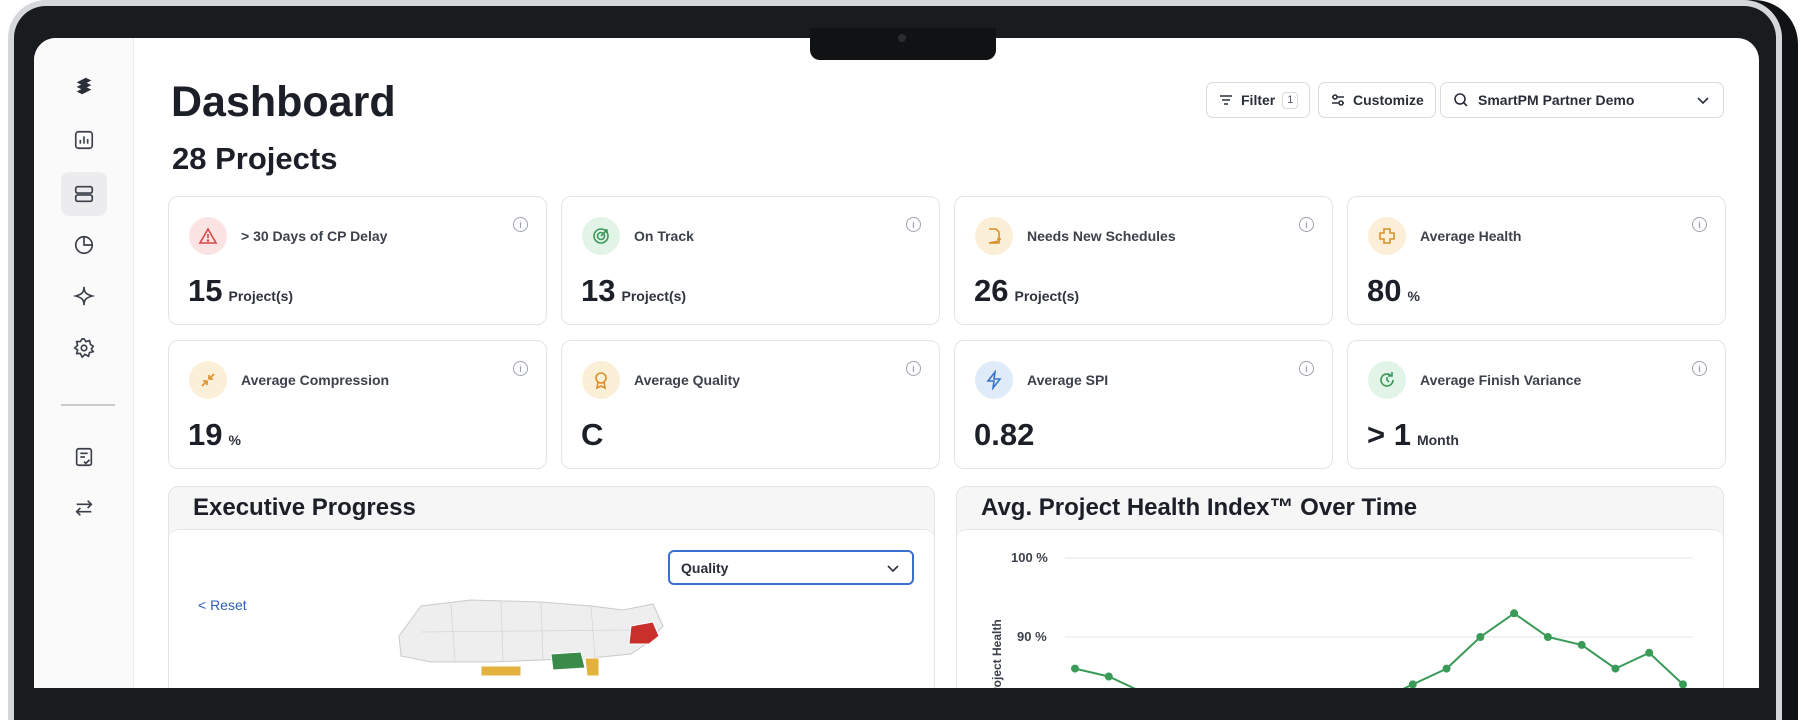 The image size is (1801, 720). Describe the element at coordinates (315, 380) in the screenshot. I see `kpi-label: Average Compression` at that location.